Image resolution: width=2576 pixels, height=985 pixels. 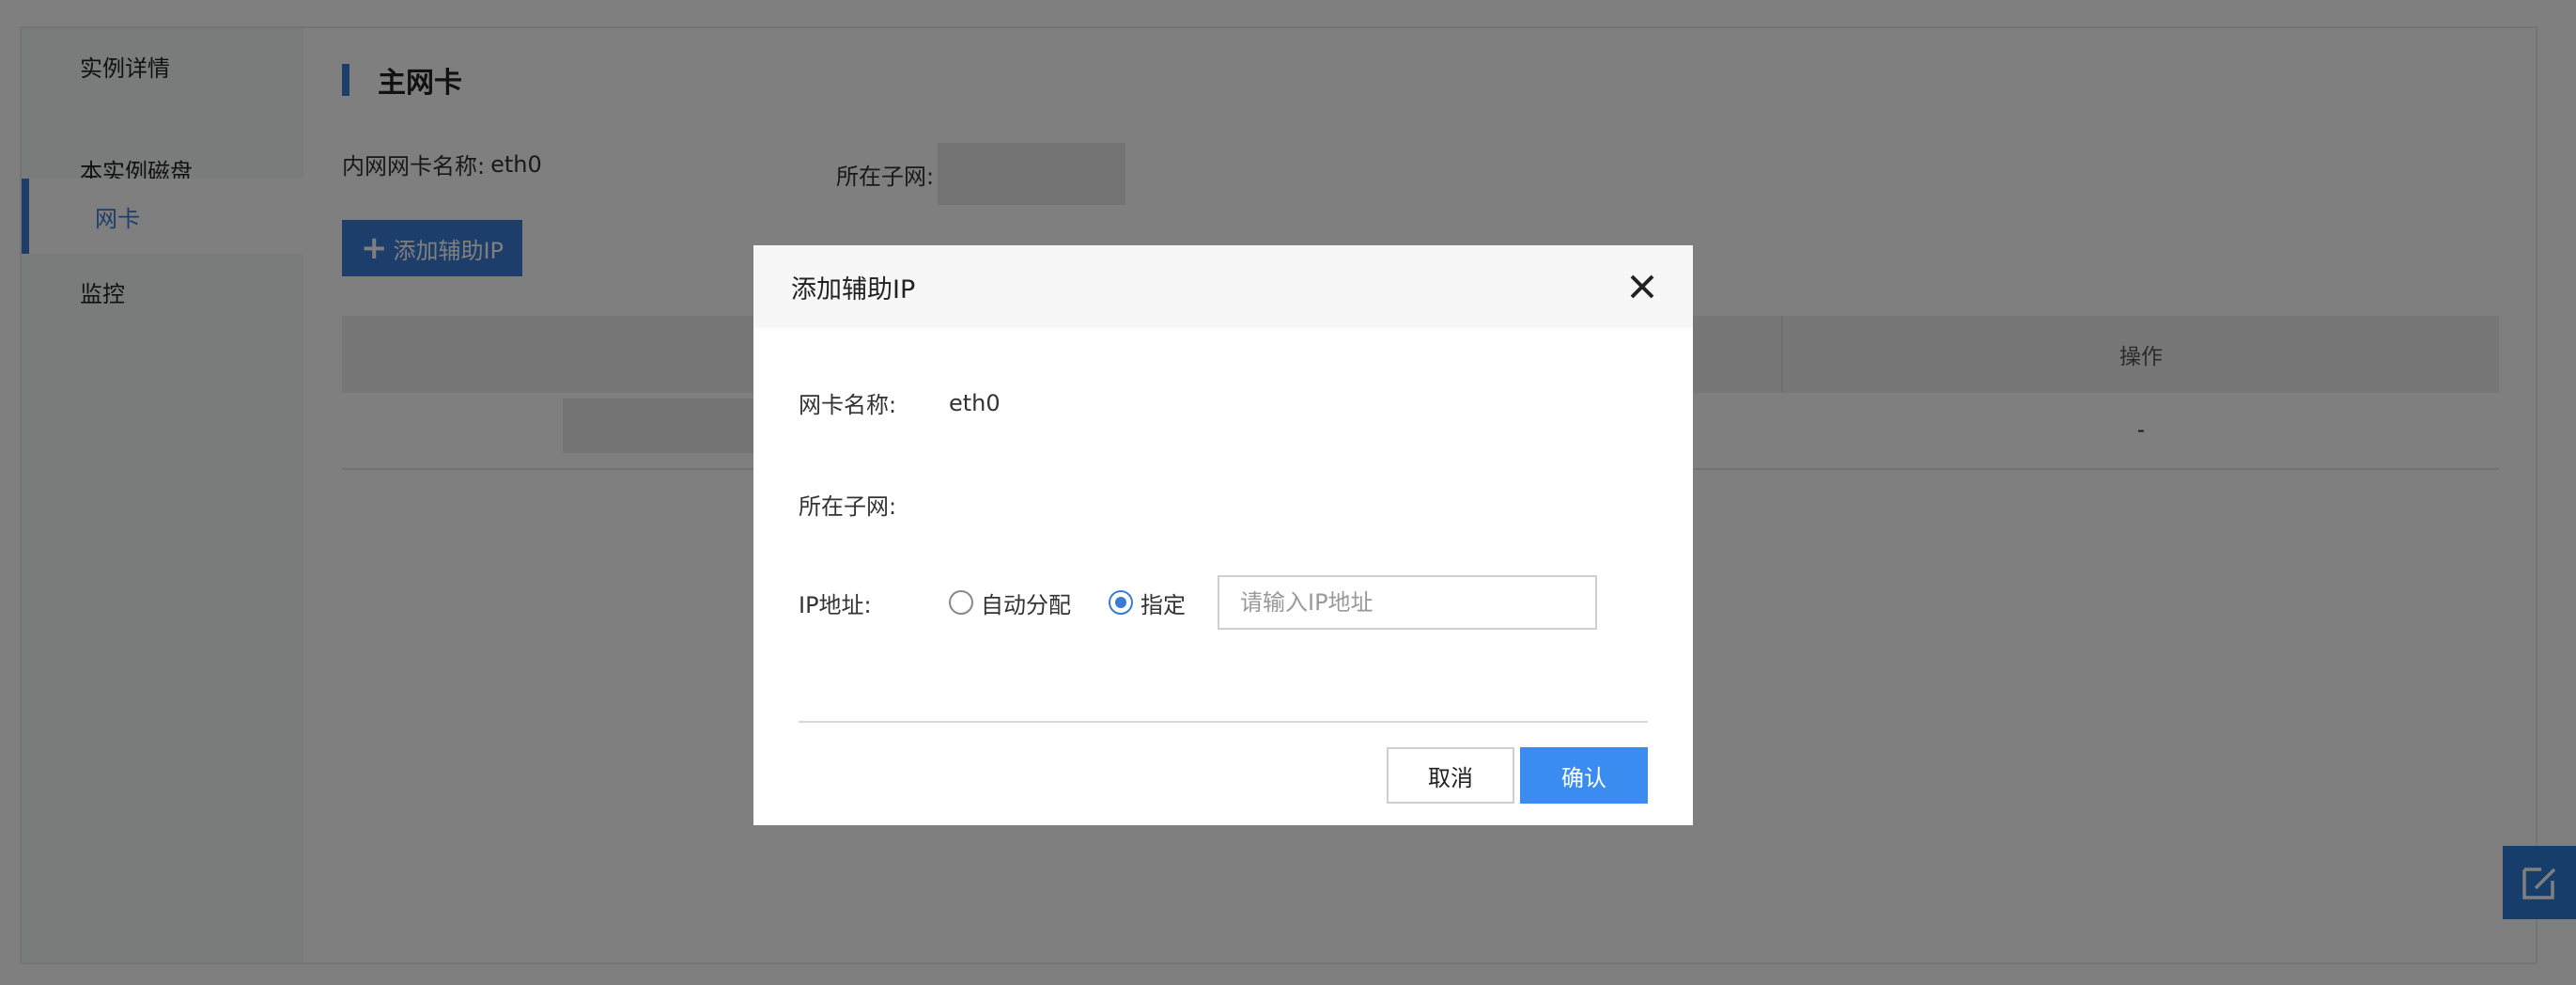 I want to click on close-button, so click(x=1642, y=287).